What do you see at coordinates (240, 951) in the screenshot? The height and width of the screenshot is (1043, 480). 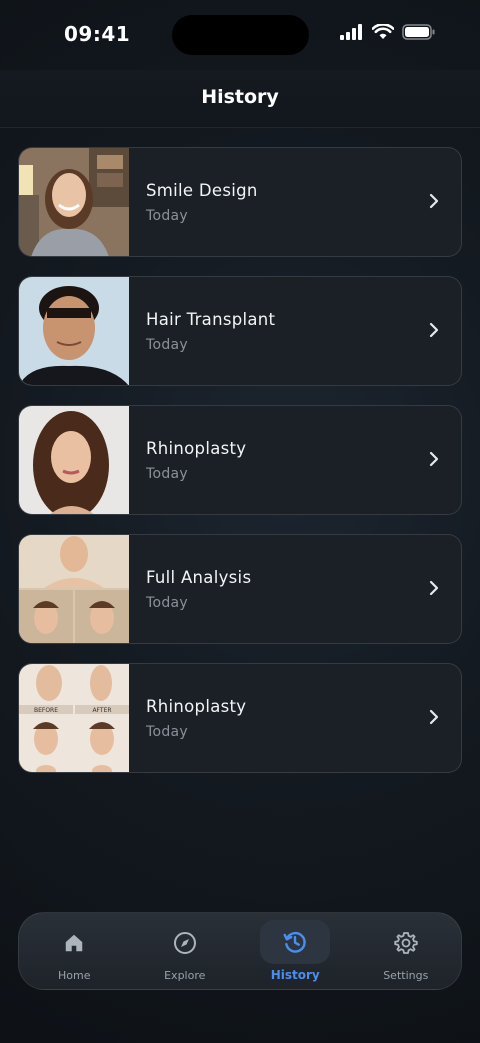 I see `tab-bar: Home Explore History Settings` at bounding box center [240, 951].